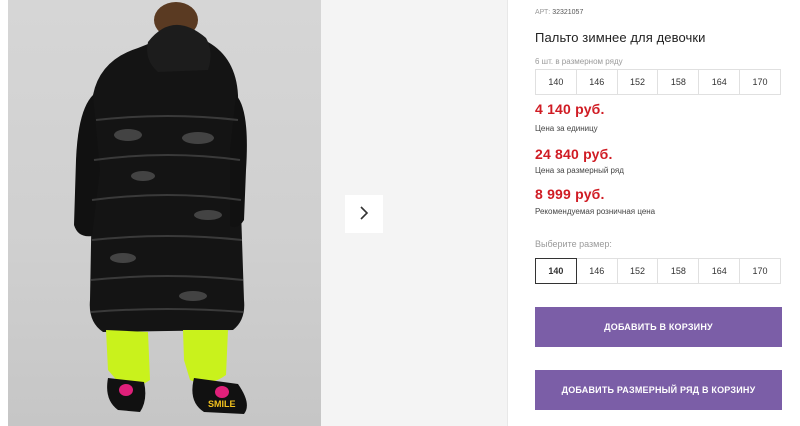 This screenshot has height=426, width=800. What do you see at coordinates (570, 109) in the screenshot?
I see `unit-price: 4 140 руб.` at bounding box center [570, 109].